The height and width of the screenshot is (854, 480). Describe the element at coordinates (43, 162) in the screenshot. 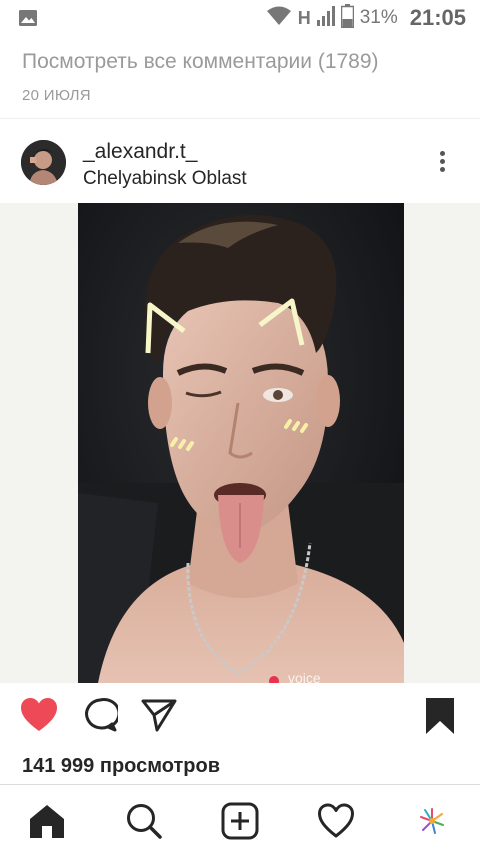

I see `avatar` at that location.